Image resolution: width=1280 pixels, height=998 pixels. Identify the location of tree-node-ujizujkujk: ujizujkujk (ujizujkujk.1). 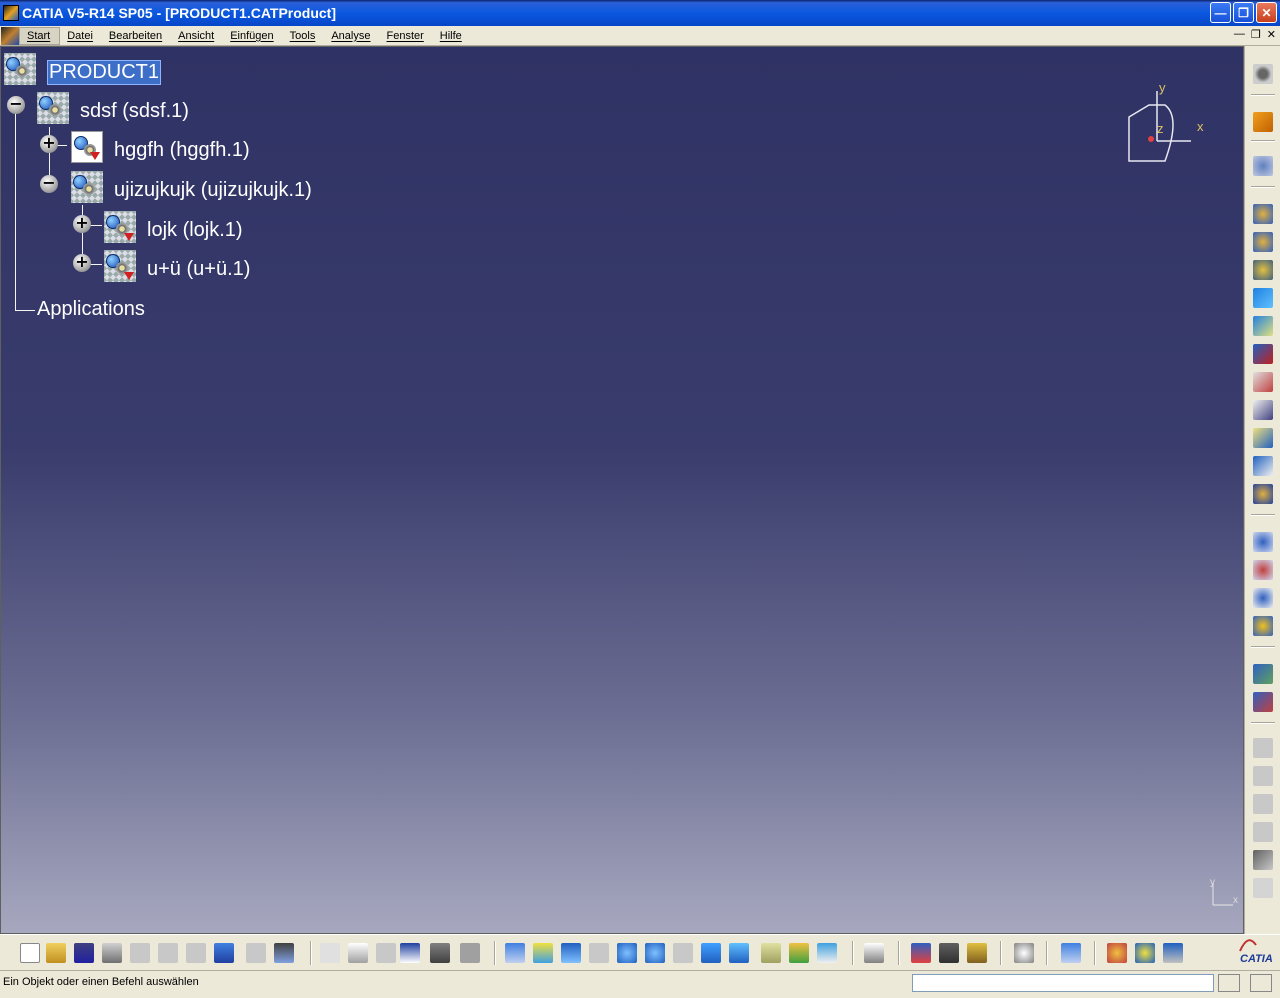
(213, 190).